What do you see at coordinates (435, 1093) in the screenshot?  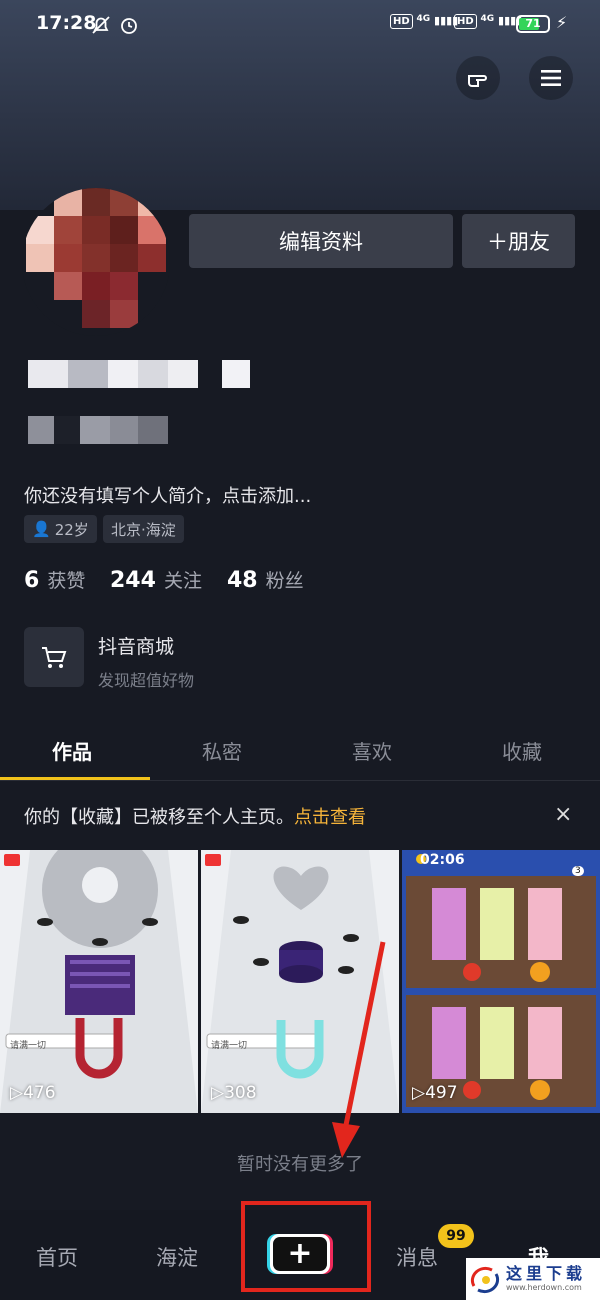 I see `view-count: ▷497` at bounding box center [435, 1093].